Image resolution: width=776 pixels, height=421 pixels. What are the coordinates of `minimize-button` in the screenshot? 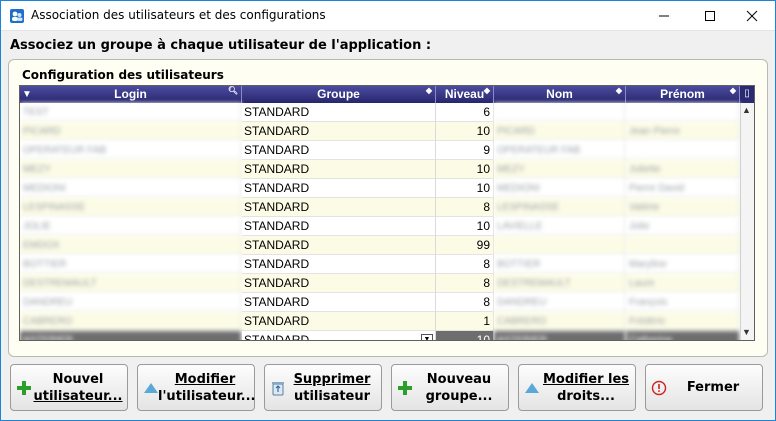 It's located at (664, 16).